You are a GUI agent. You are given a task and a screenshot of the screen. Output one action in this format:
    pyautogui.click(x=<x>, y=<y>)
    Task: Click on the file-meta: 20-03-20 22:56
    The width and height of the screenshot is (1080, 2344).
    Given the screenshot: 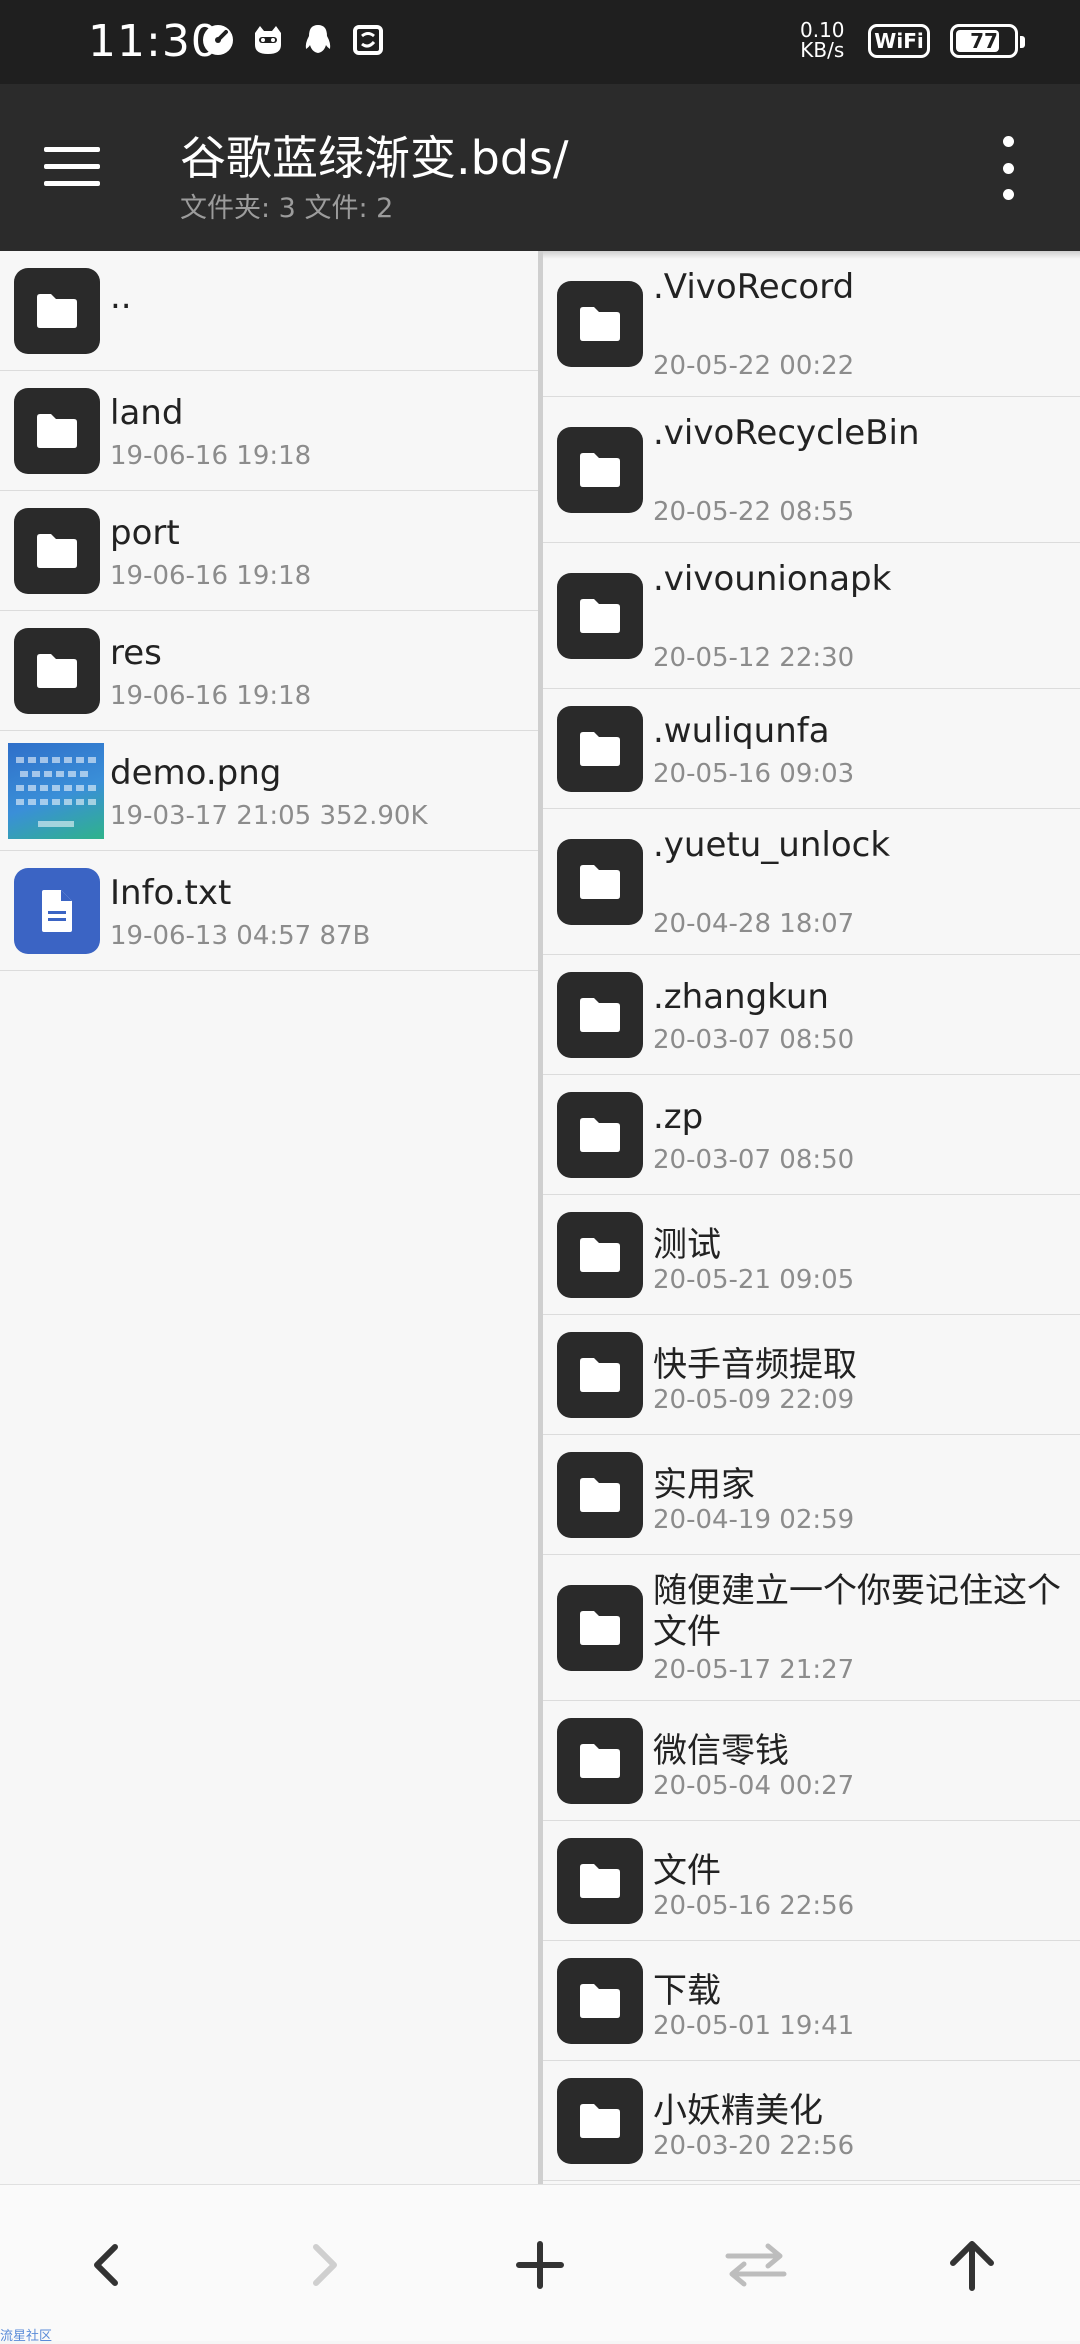 What is the action you would take?
    pyautogui.click(x=754, y=2146)
    